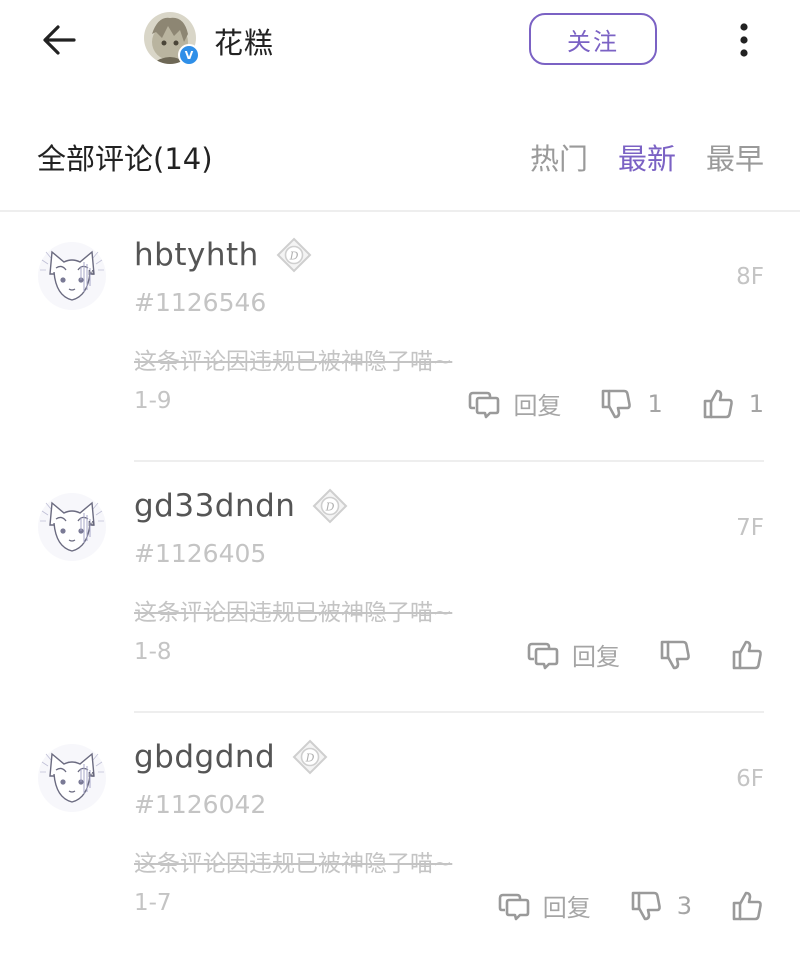  Describe the element at coordinates (750, 779) in the screenshot. I see `floor-number: 6F` at that location.